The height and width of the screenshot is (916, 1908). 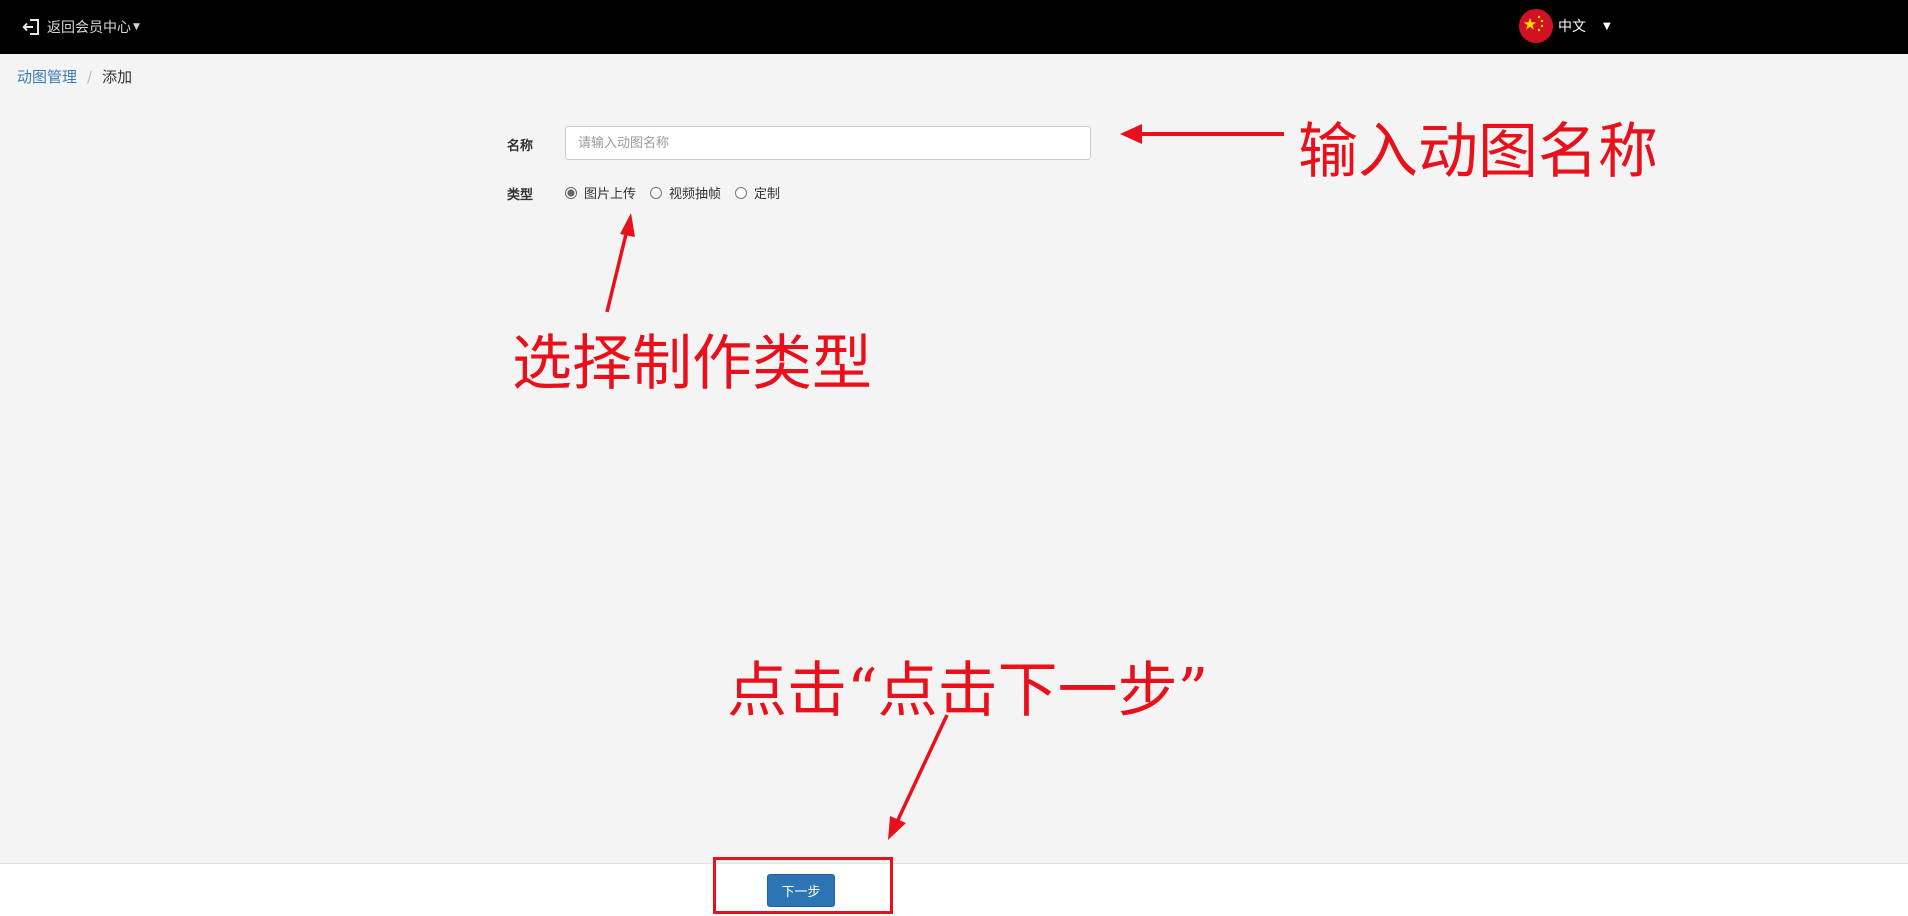 I want to click on back-link-label: 返回会员中心, so click(x=89, y=28).